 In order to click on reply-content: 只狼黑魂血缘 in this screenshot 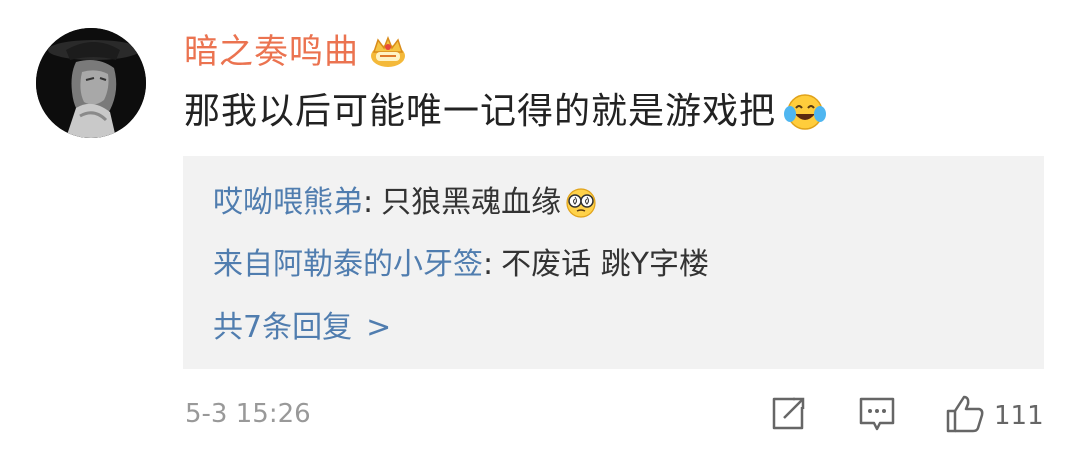, I will do `click(471, 202)`.